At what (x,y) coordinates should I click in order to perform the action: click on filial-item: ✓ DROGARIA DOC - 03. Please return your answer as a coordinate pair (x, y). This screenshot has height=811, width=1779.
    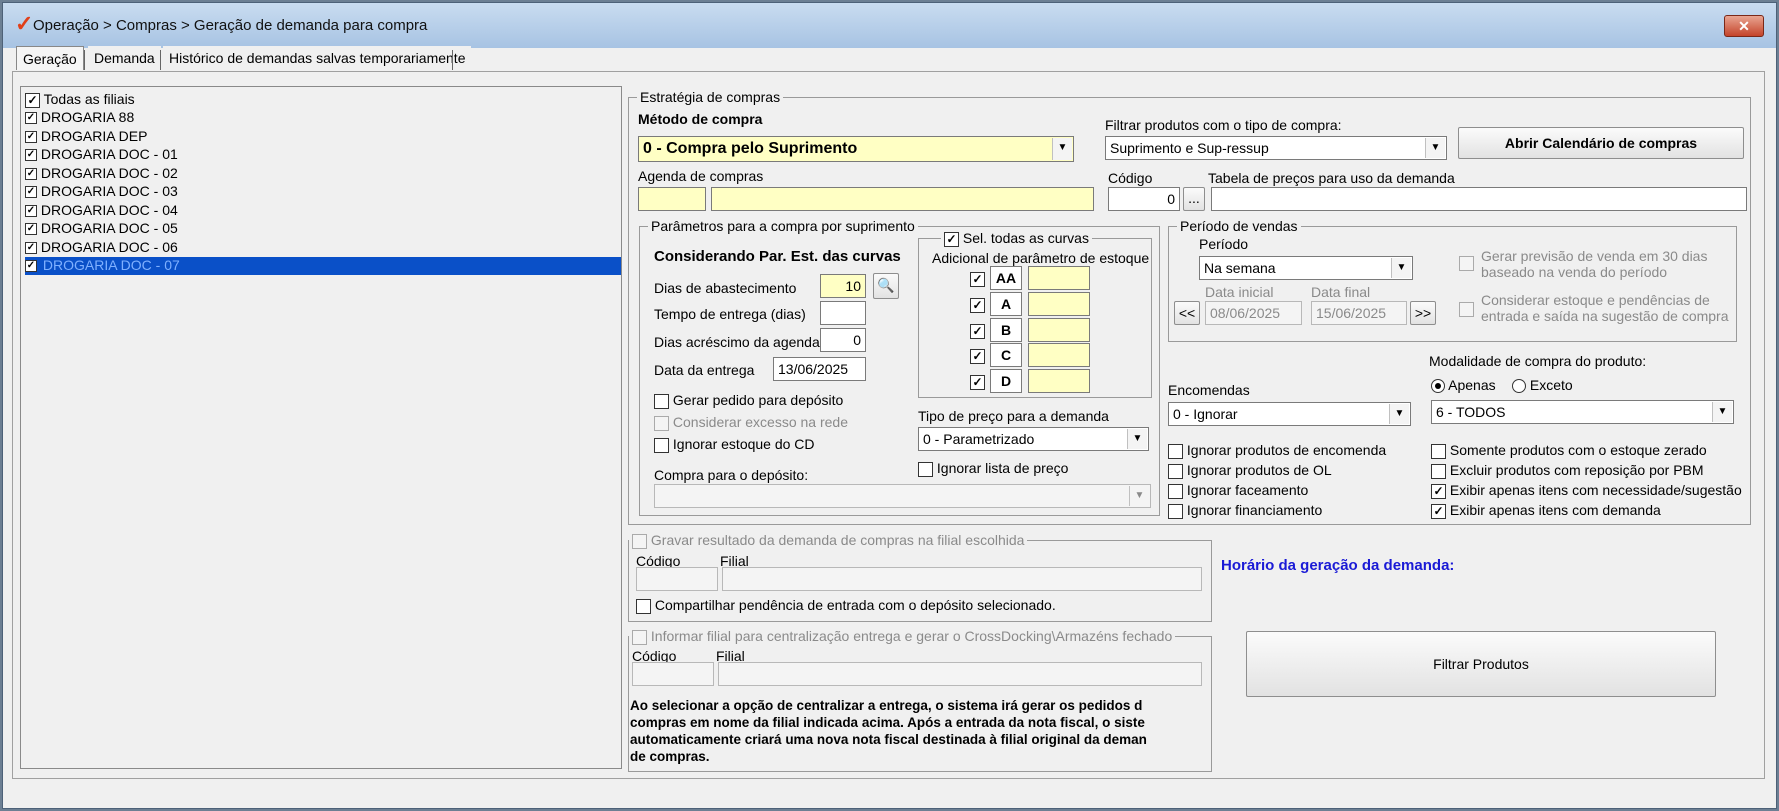
    Looking at the image, I should click on (101, 192).